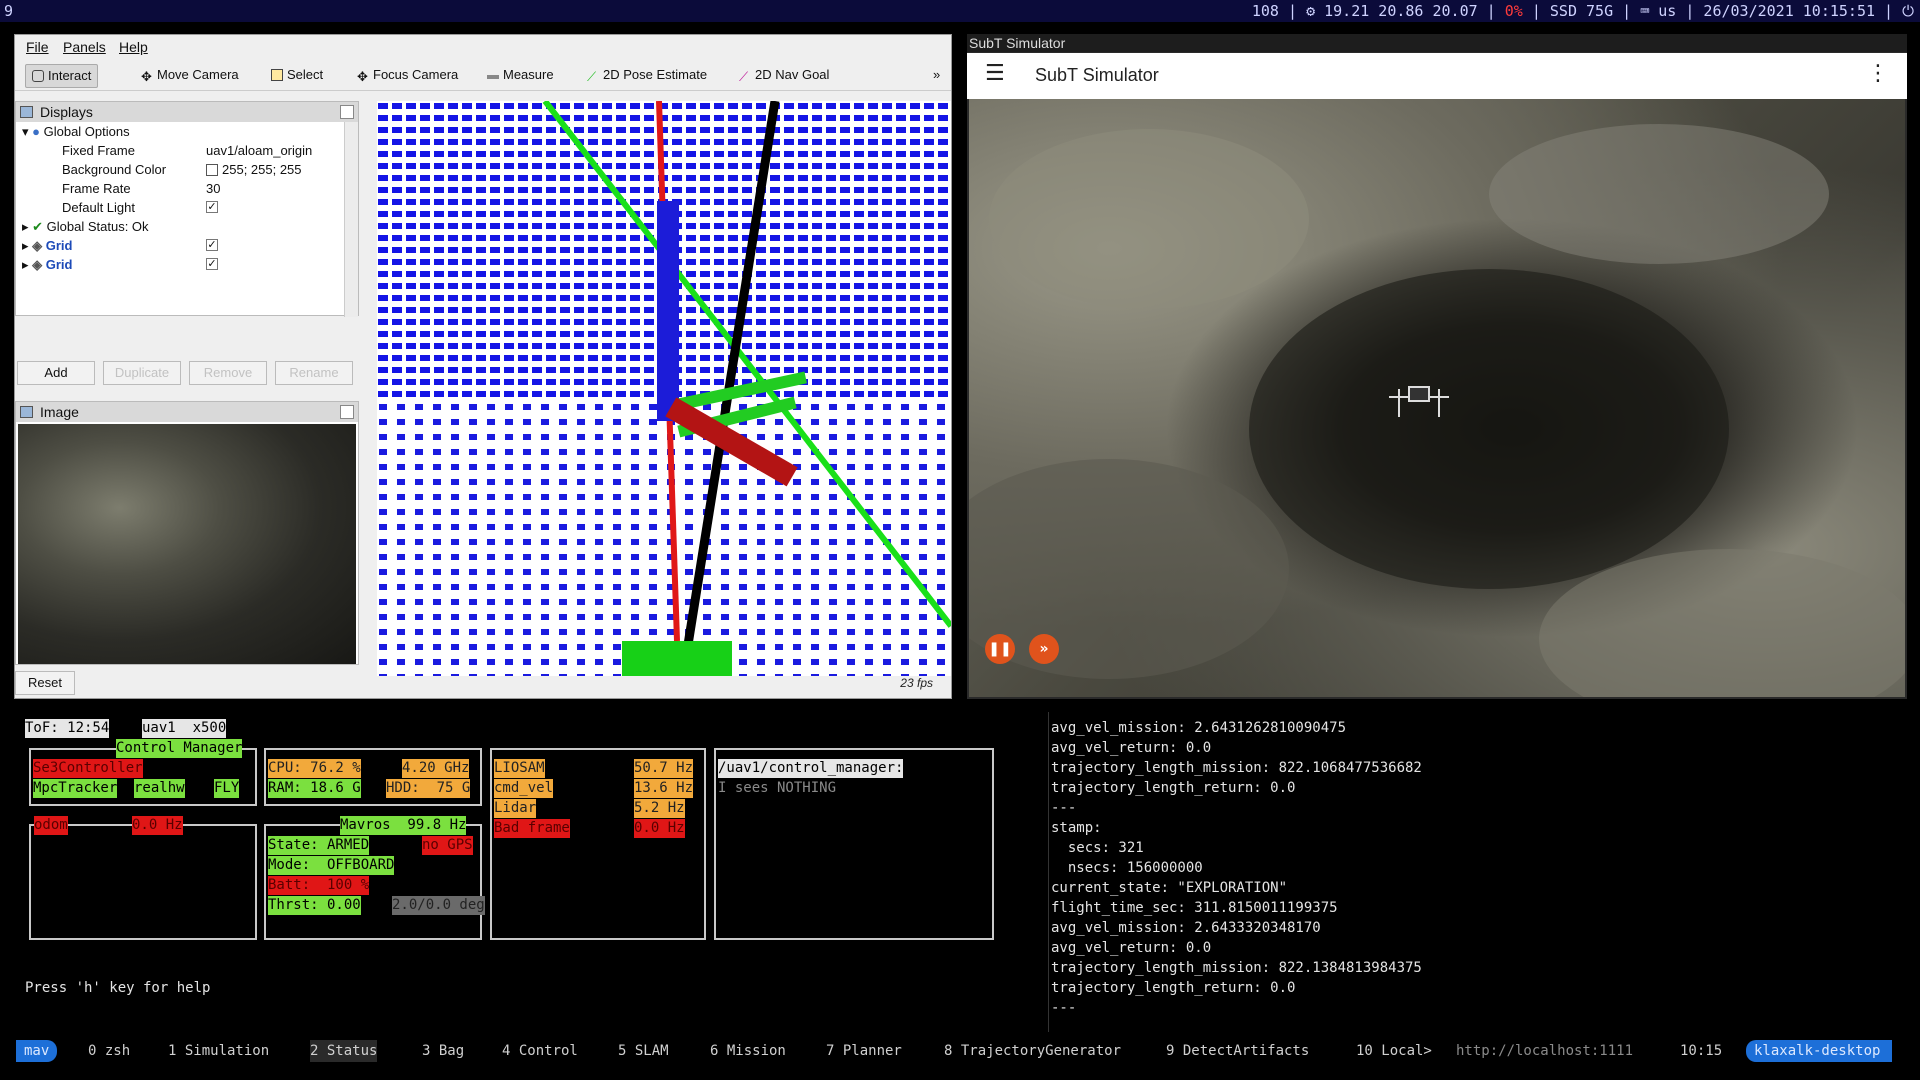 The width and height of the screenshot is (1920, 1080). Describe the element at coordinates (85, 226) in the screenshot. I see `tree-global-status: ▸ ✔ Global Status: Ok` at that location.